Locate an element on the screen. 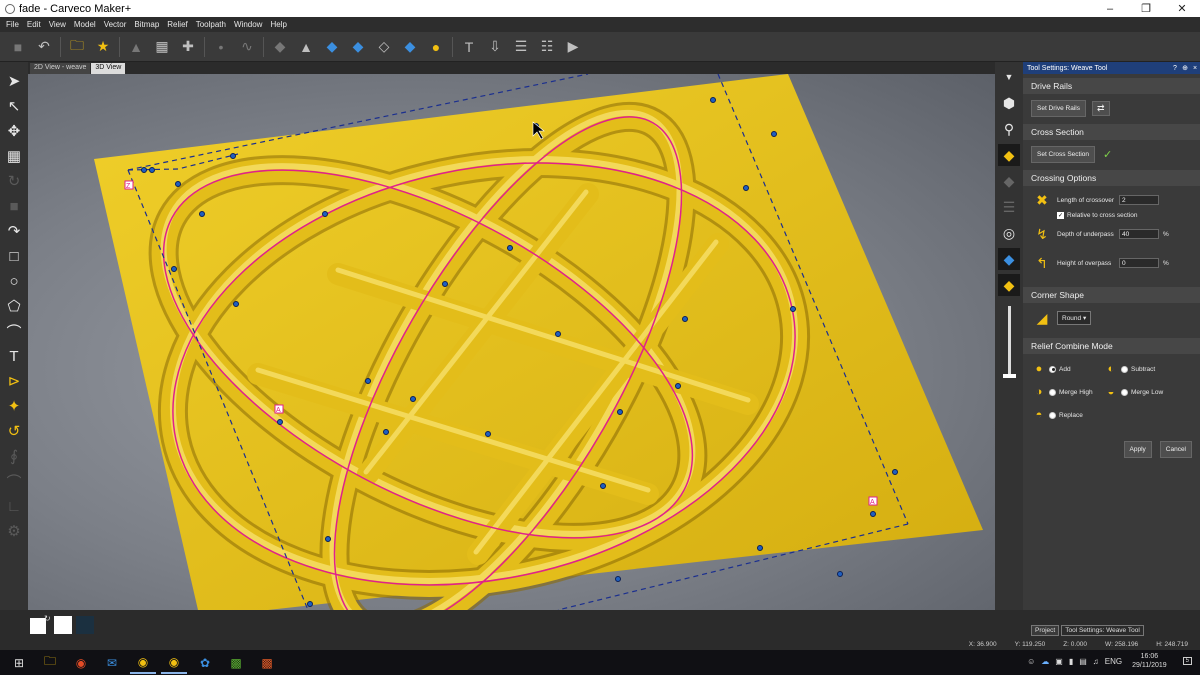 The height and width of the screenshot is (675, 1200). save-icon: ■ is located at coordinates (18, 47).